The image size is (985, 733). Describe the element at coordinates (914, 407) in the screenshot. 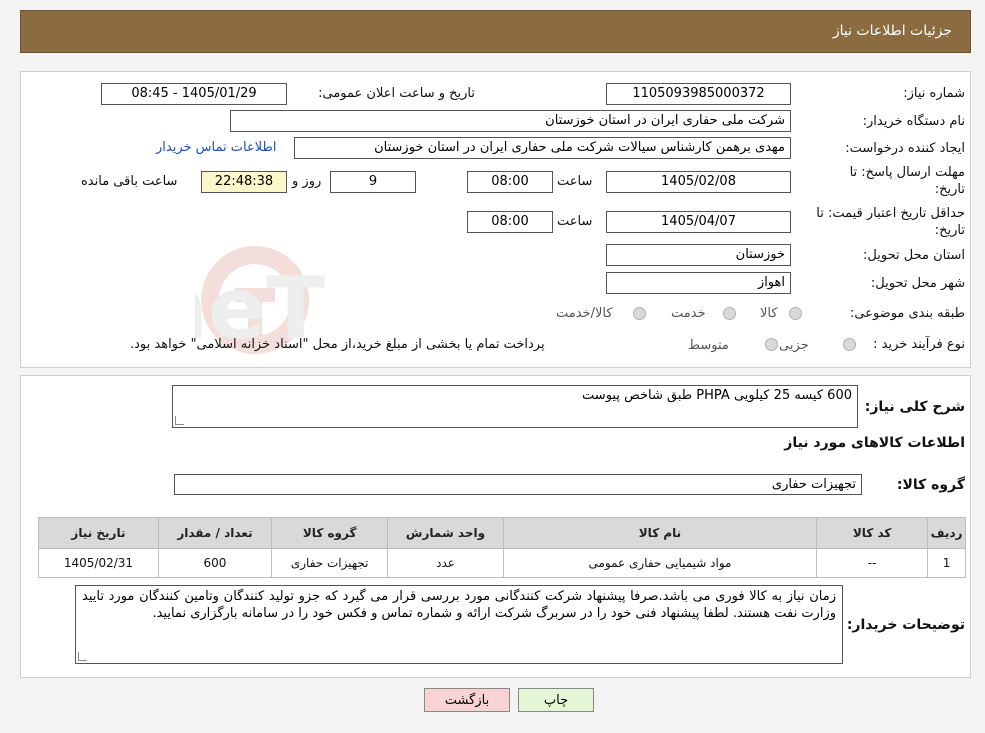

I see `need-summary-label: شرح کلی نیاز:` at that location.